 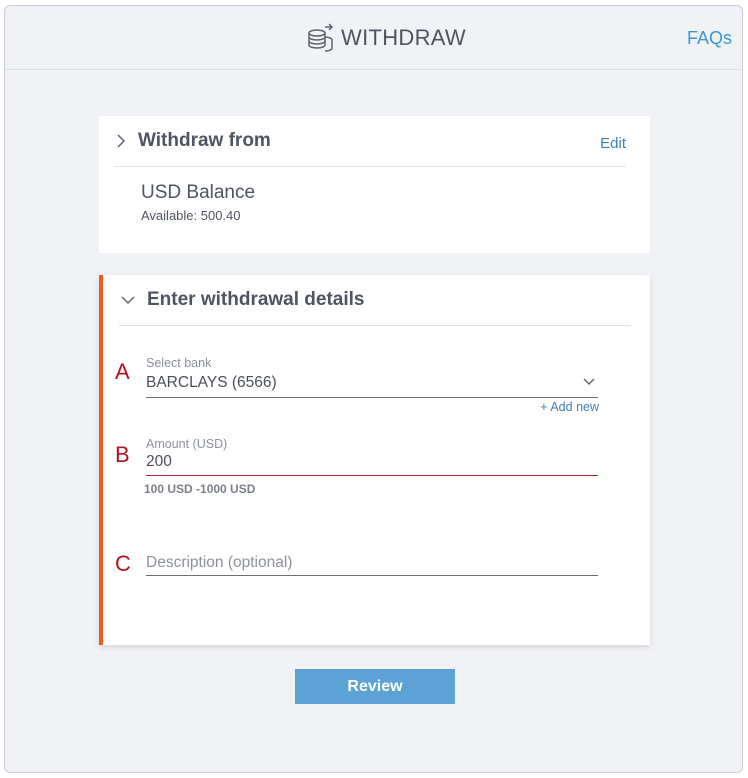 I want to click on bank-label: Select bank, so click(x=179, y=363).